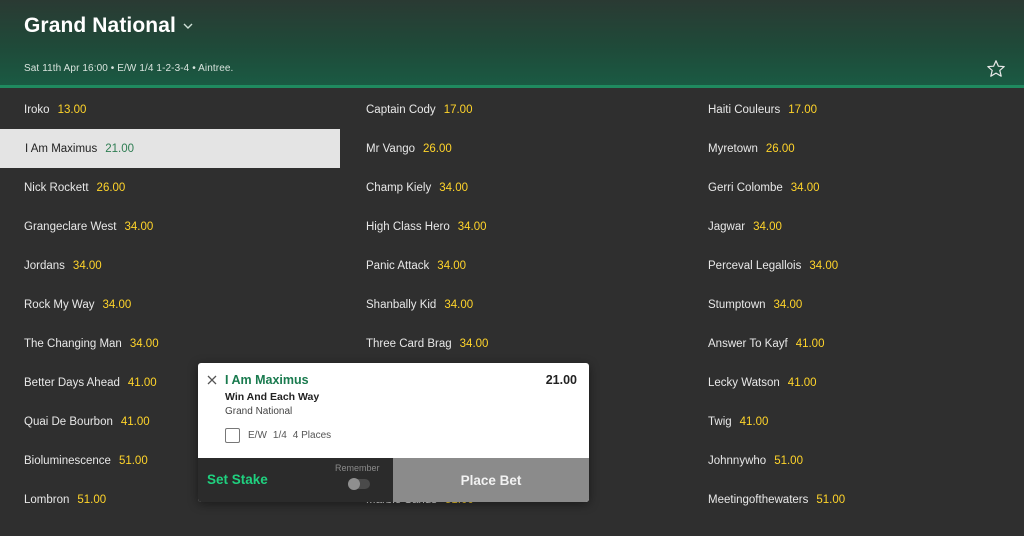 The height and width of the screenshot is (536, 1024). What do you see at coordinates (257, 435) in the screenshot?
I see `each-way-label: E/W` at bounding box center [257, 435].